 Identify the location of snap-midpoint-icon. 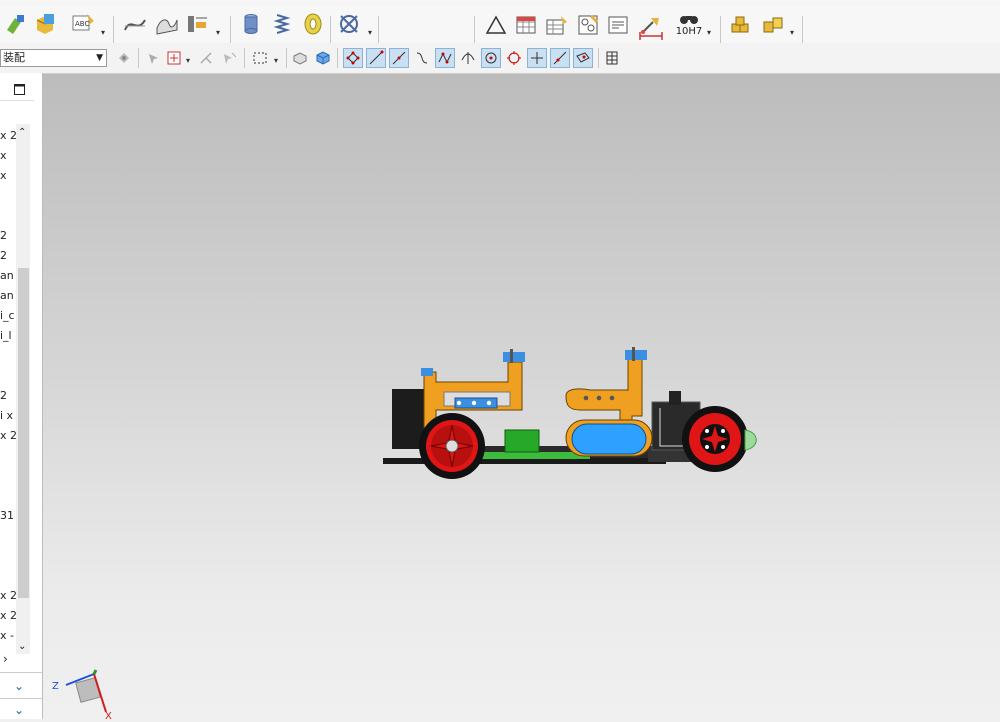
(399, 58).